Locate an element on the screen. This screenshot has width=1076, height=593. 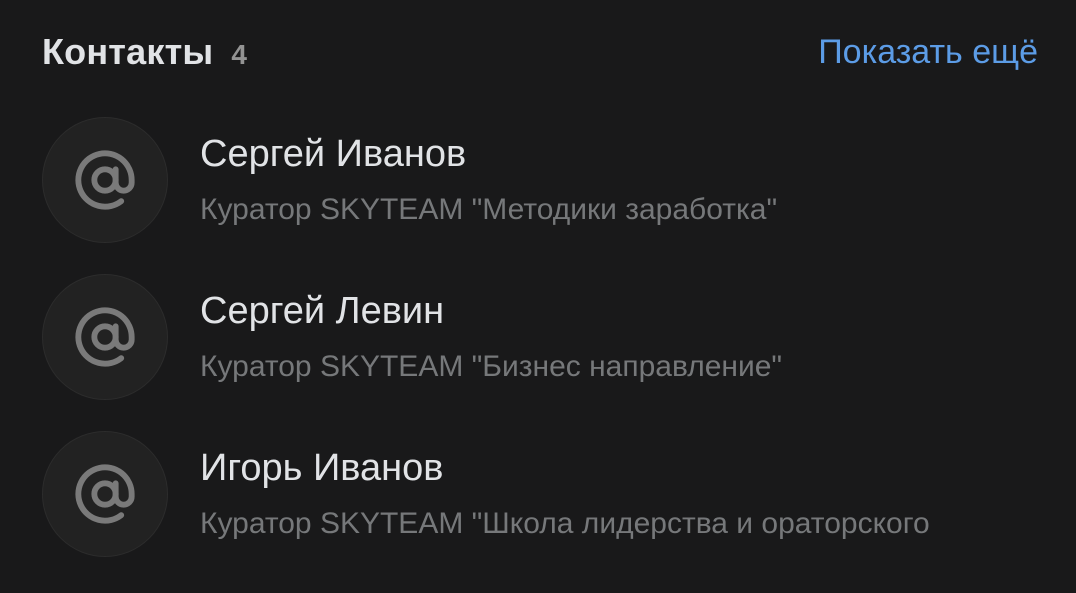
contacts-header: Контакты 4 Показать ещё is located at coordinates (540, 52).